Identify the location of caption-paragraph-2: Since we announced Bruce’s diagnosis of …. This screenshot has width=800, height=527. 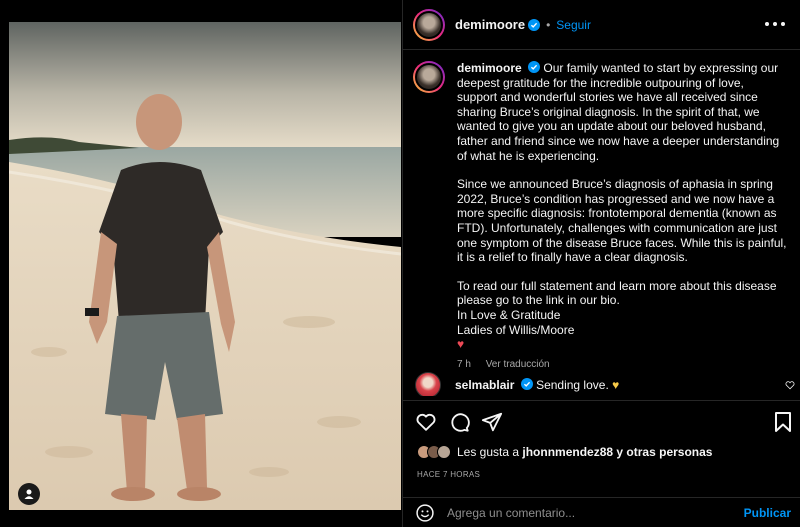
(622, 221).